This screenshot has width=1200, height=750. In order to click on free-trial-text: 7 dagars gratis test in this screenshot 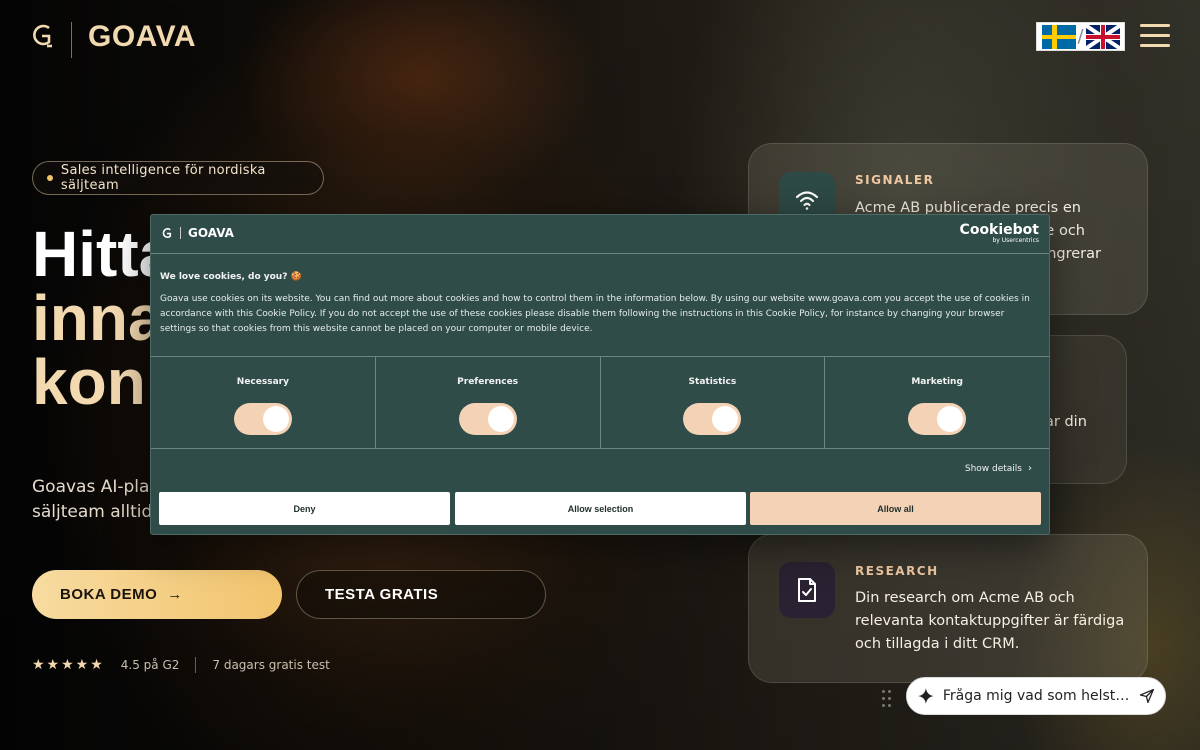, I will do `click(271, 665)`.